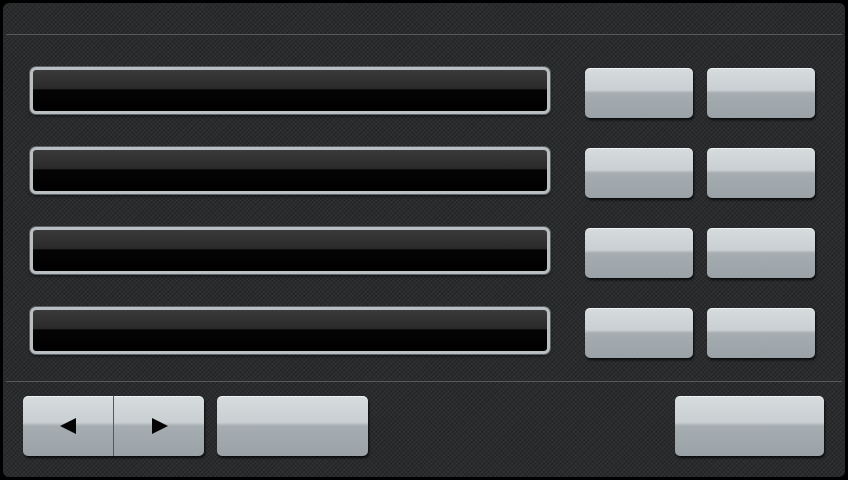 The width and height of the screenshot is (848, 480). I want to click on page-nav-group, so click(113, 426).